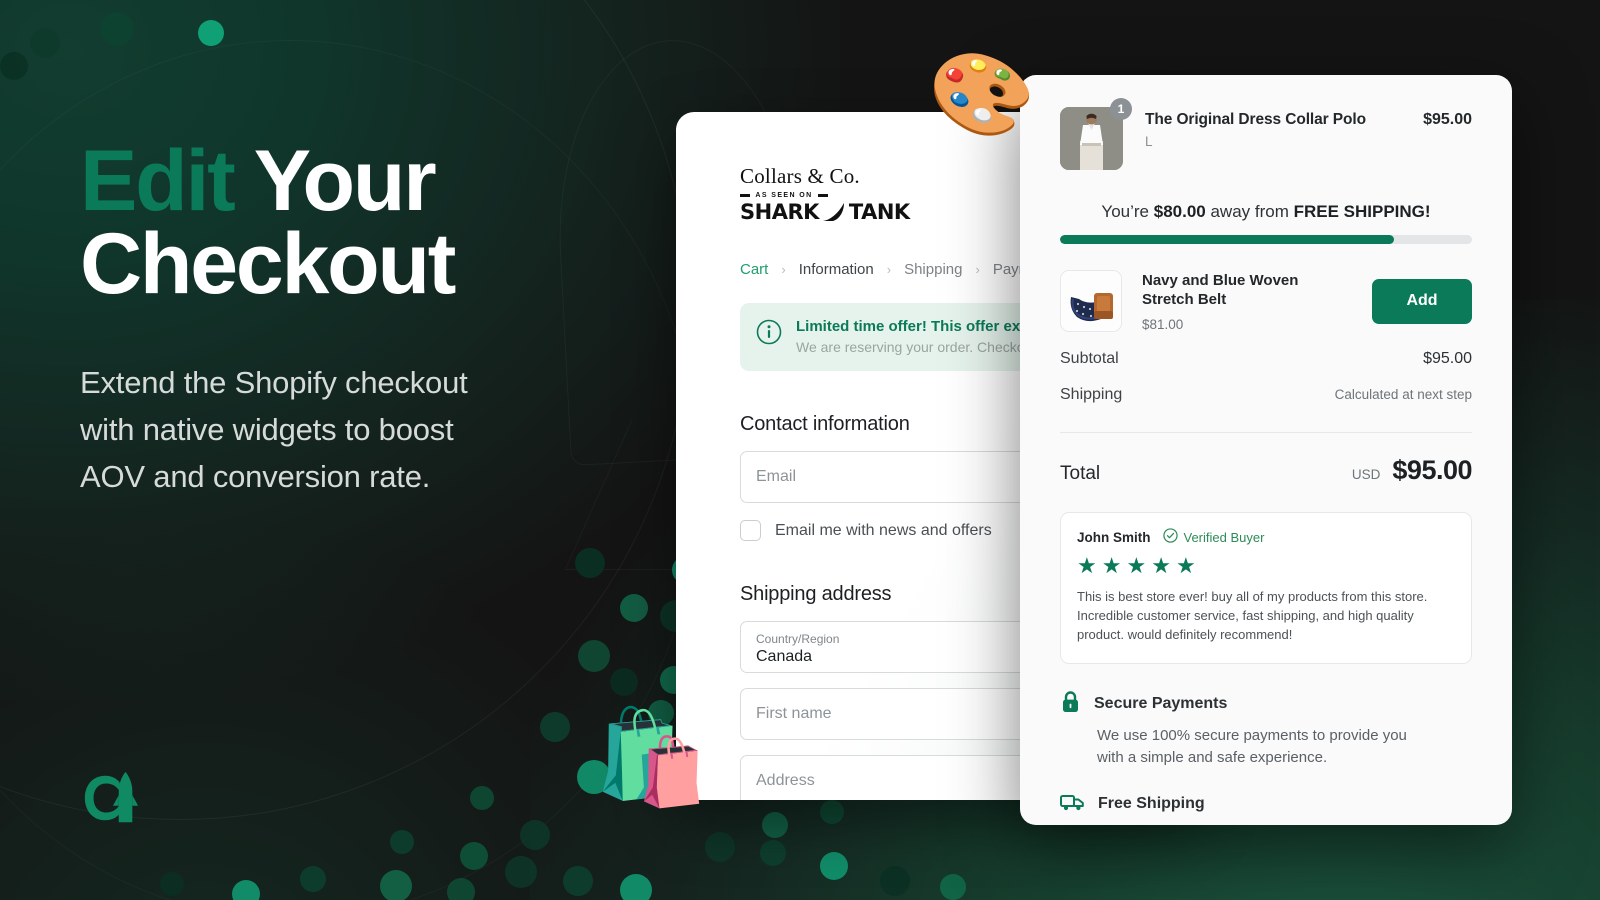 Image resolution: width=1600 pixels, height=900 pixels. What do you see at coordinates (1091, 394) in the screenshot?
I see `shipping-label: Shipping` at bounding box center [1091, 394].